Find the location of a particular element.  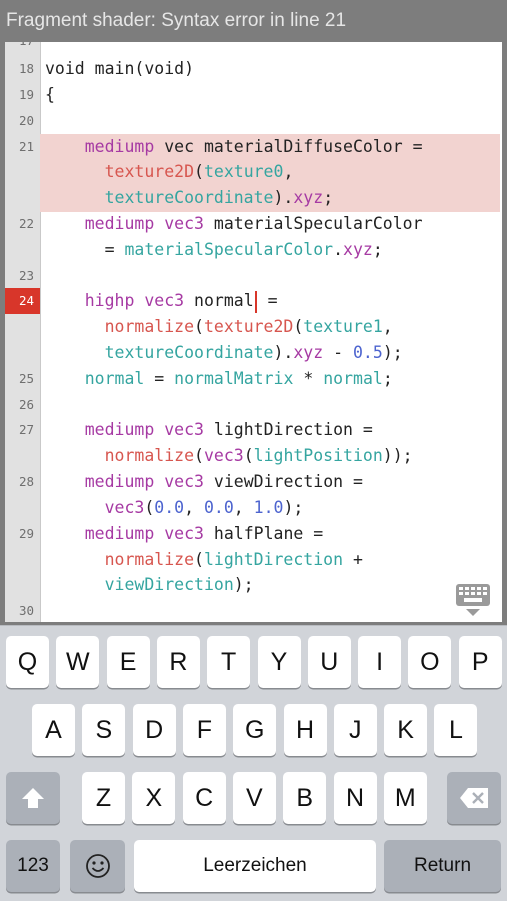

code-token: void main(void) is located at coordinates (120, 68).